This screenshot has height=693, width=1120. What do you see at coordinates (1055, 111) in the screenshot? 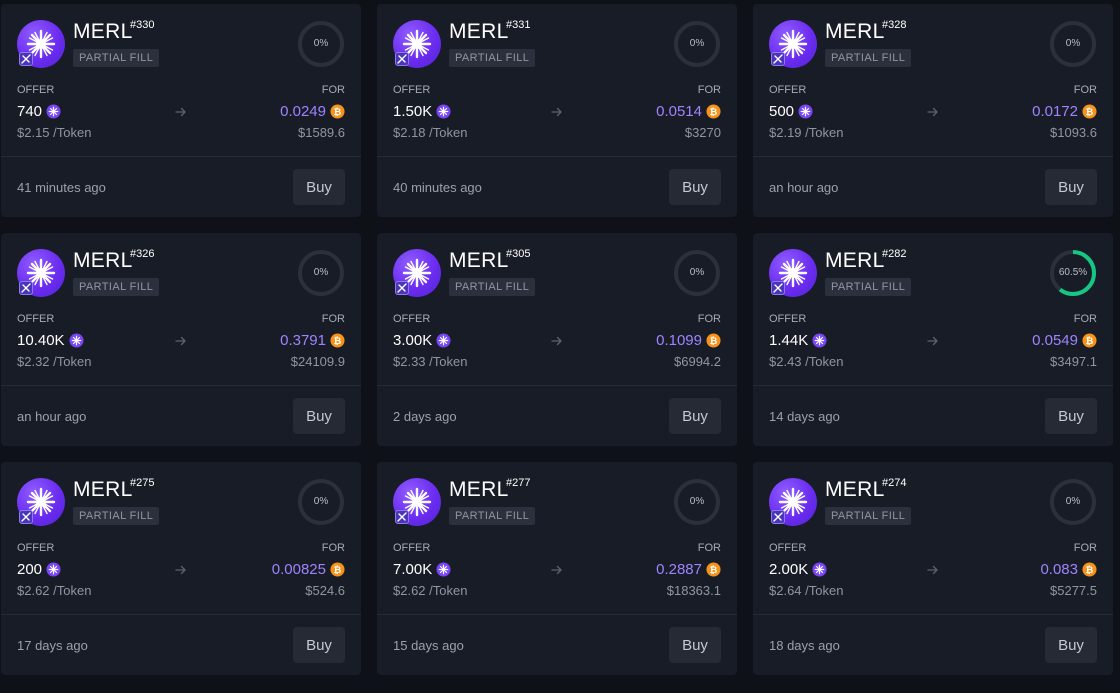
I see `btc-amount: 0.0172` at bounding box center [1055, 111].